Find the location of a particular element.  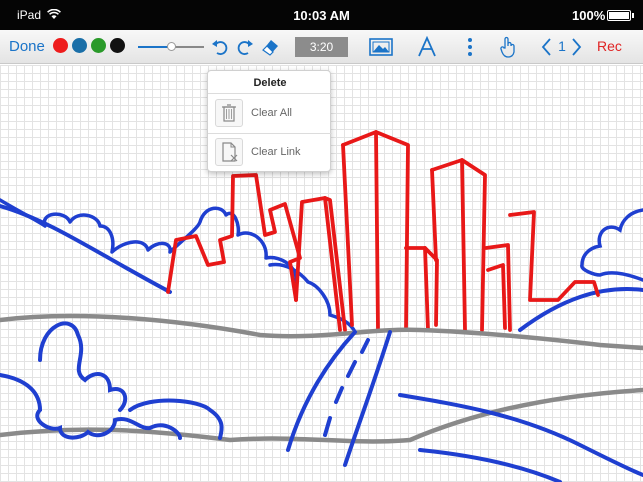

battery-icon is located at coordinates (619, 15).